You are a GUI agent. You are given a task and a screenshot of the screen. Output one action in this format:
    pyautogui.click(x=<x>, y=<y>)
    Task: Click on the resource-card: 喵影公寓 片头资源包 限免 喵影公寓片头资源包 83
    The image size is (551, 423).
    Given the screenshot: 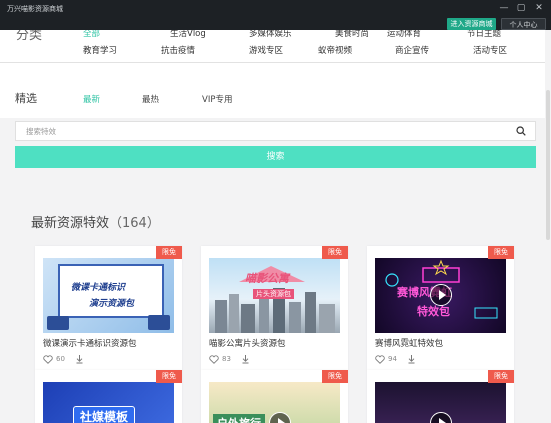 What is the action you would take?
    pyautogui.click(x=274, y=308)
    